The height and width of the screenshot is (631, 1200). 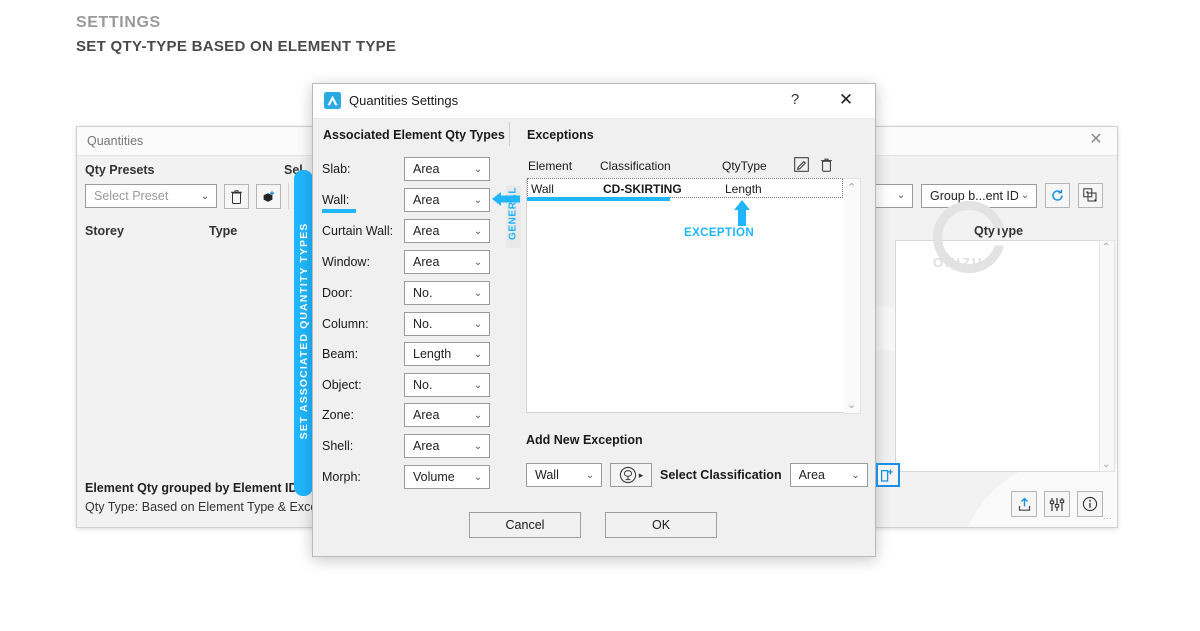 What do you see at coordinates (627, 475) in the screenshot?
I see `classification-tree-icon` at bounding box center [627, 475].